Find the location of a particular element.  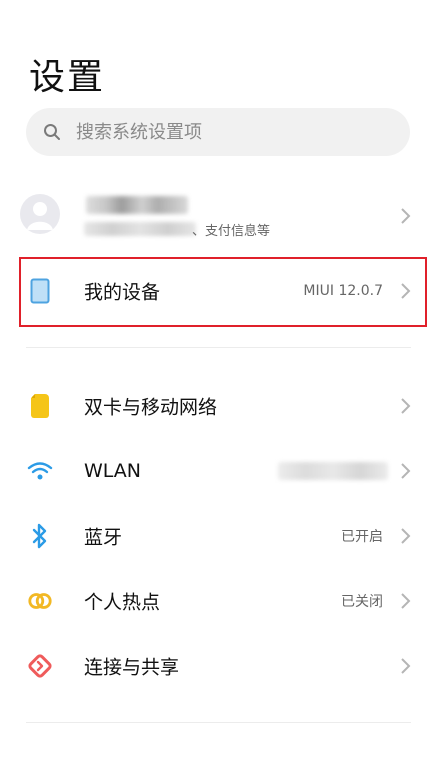

wlan-label: WLAN is located at coordinates (113, 471).